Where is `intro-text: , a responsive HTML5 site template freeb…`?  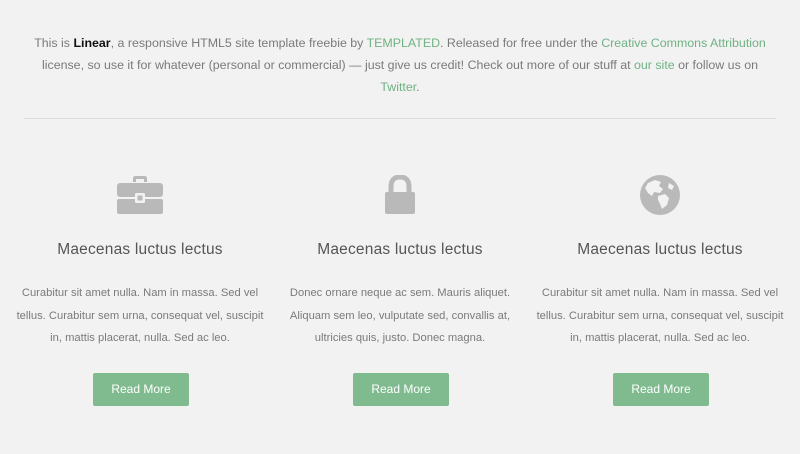
intro-text: , a responsive HTML5 site template freeb… is located at coordinates (238, 43).